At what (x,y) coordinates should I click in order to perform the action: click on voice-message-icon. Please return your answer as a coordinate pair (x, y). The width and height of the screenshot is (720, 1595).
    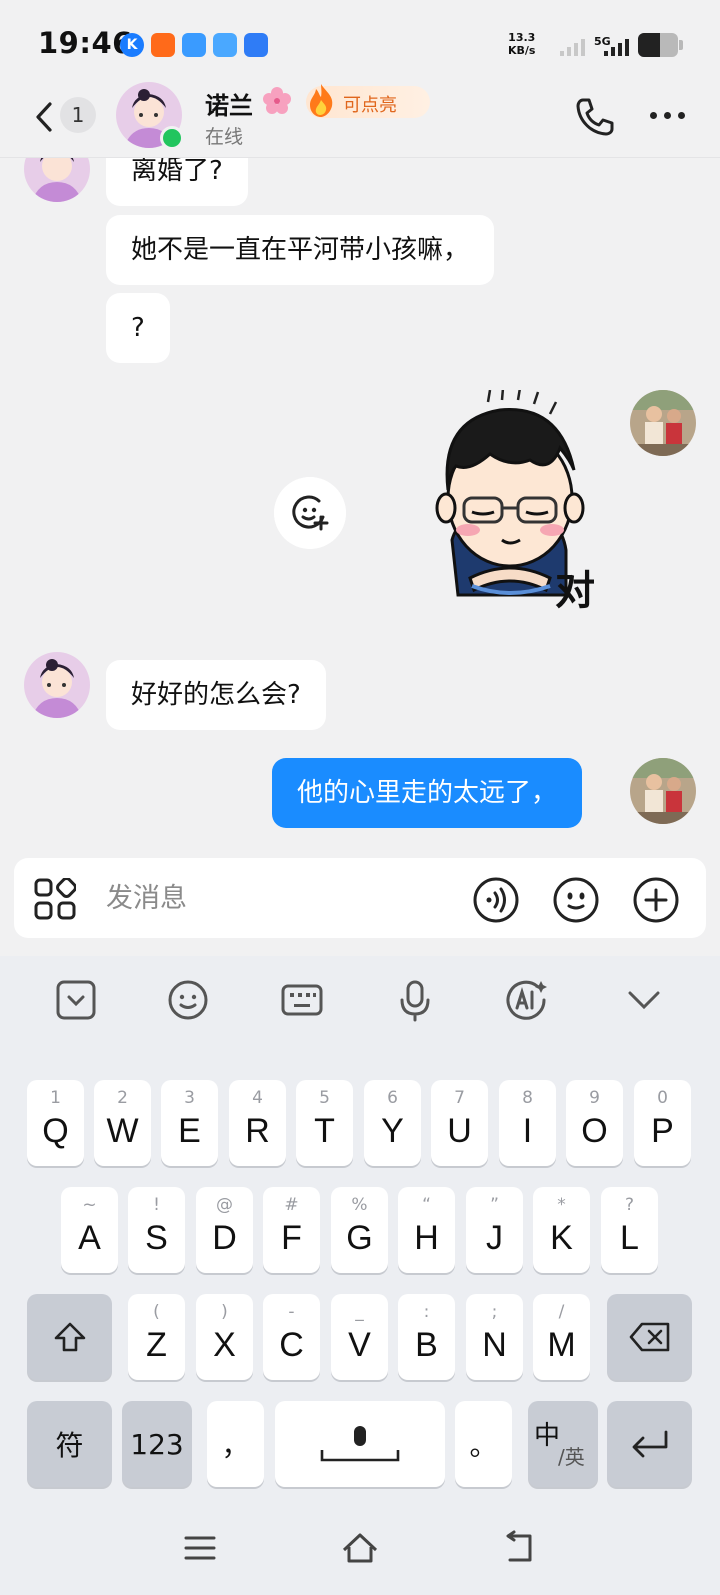
    Looking at the image, I should click on (496, 900).